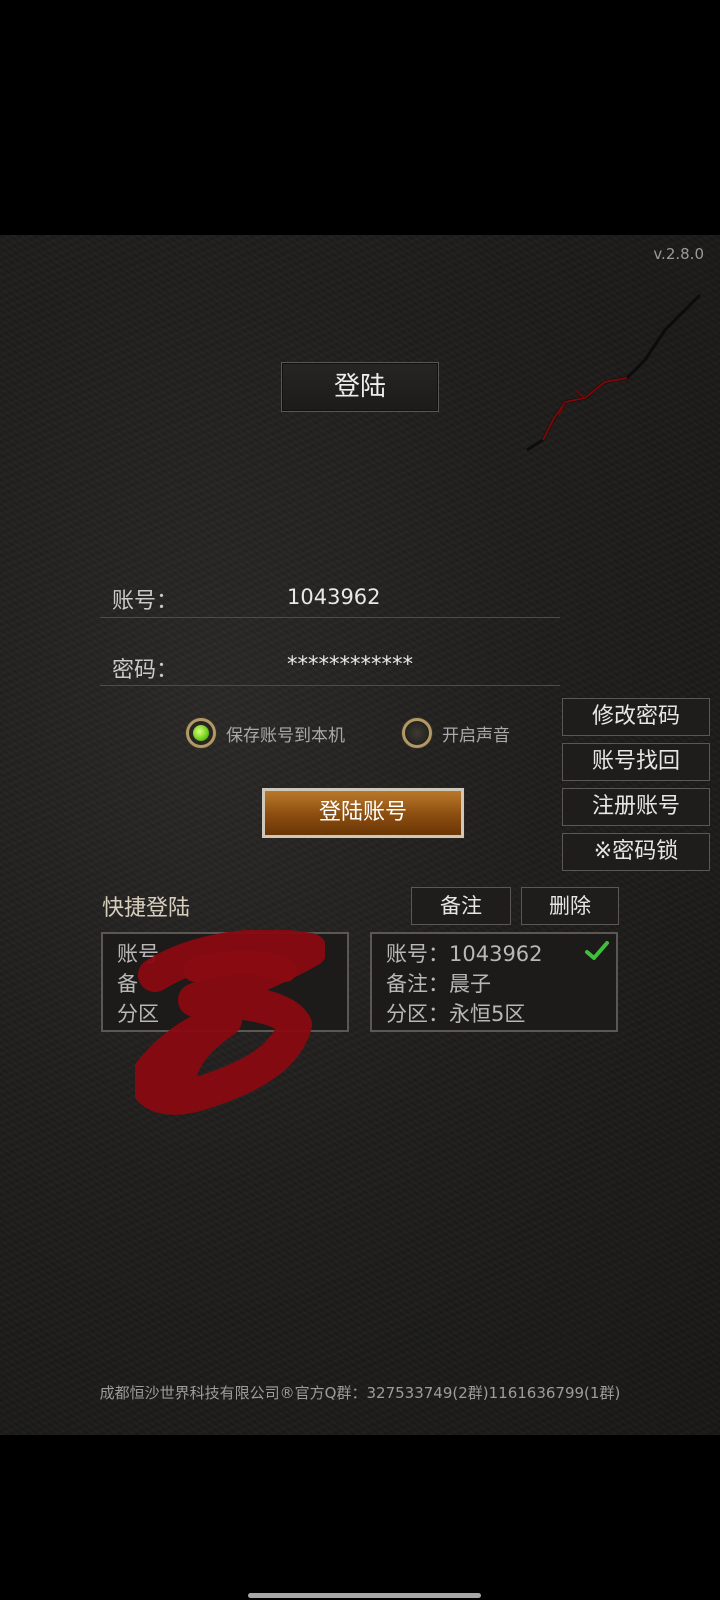  What do you see at coordinates (494, 982) in the screenshot?
I see `quick-login-card-2: 账号：1043962 备注：晨子 分区：永恒5区` at bounding box center [494, 982].